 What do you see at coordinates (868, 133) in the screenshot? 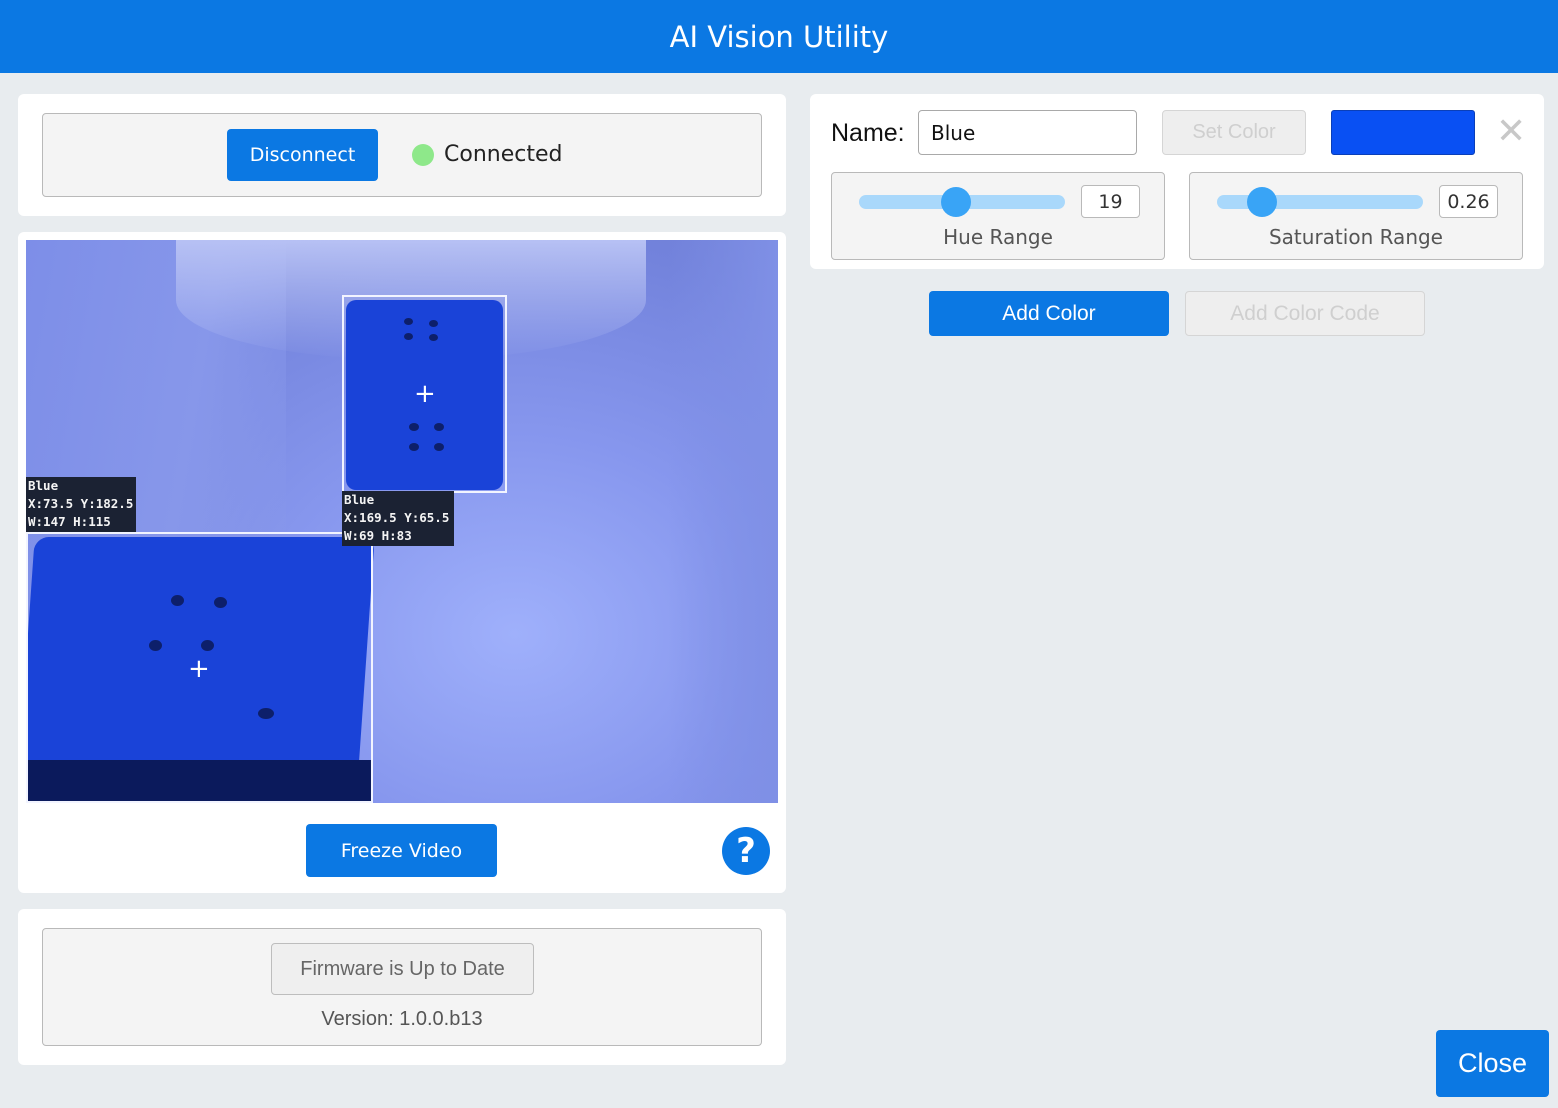
I see `name-label: Name:` at bounding box center [868, 133].